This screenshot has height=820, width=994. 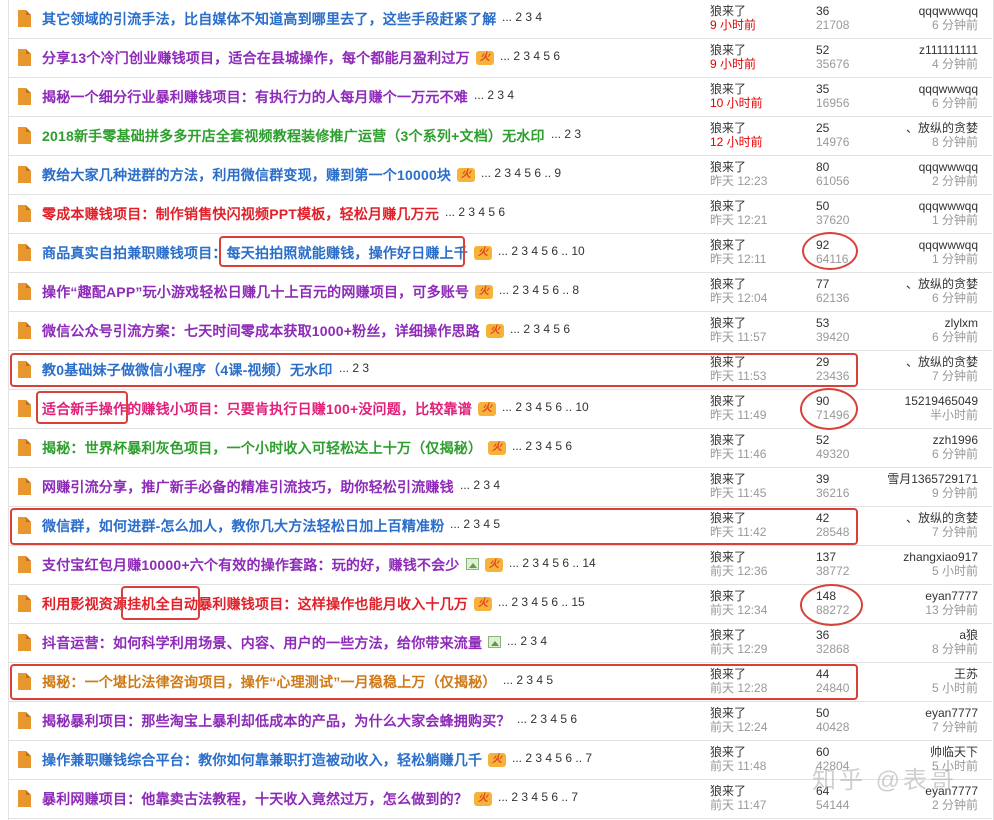 I want to click on thread-last-post-time: 5 小时前, so click(x=954, y=688).